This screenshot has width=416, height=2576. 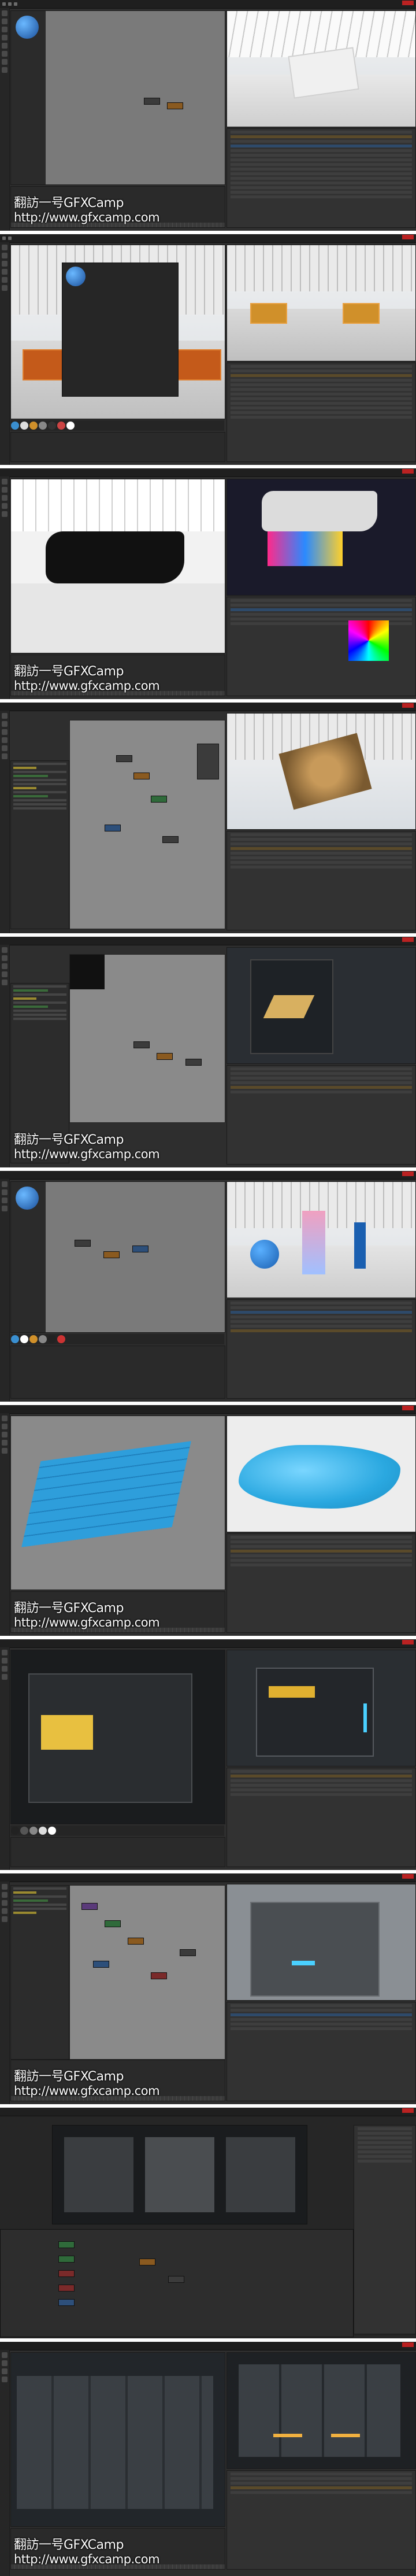 I want to click on material-editor-dialog, so click(x=120, y=330).